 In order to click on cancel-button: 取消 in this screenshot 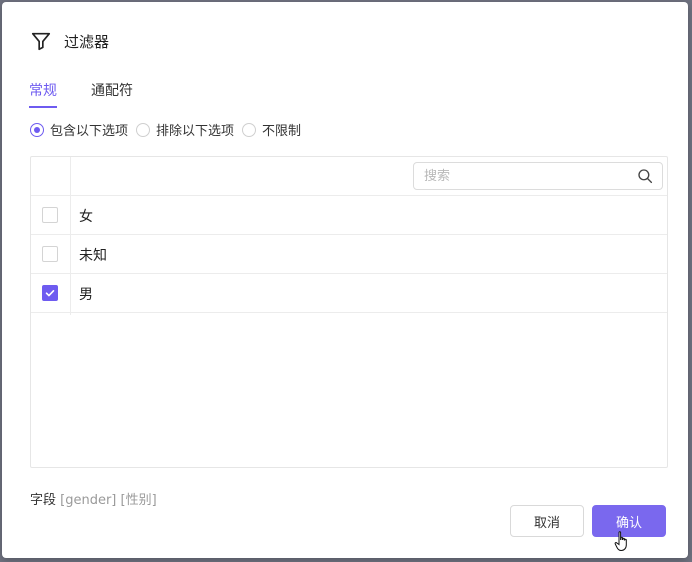, I will do `click(547, 521)`.